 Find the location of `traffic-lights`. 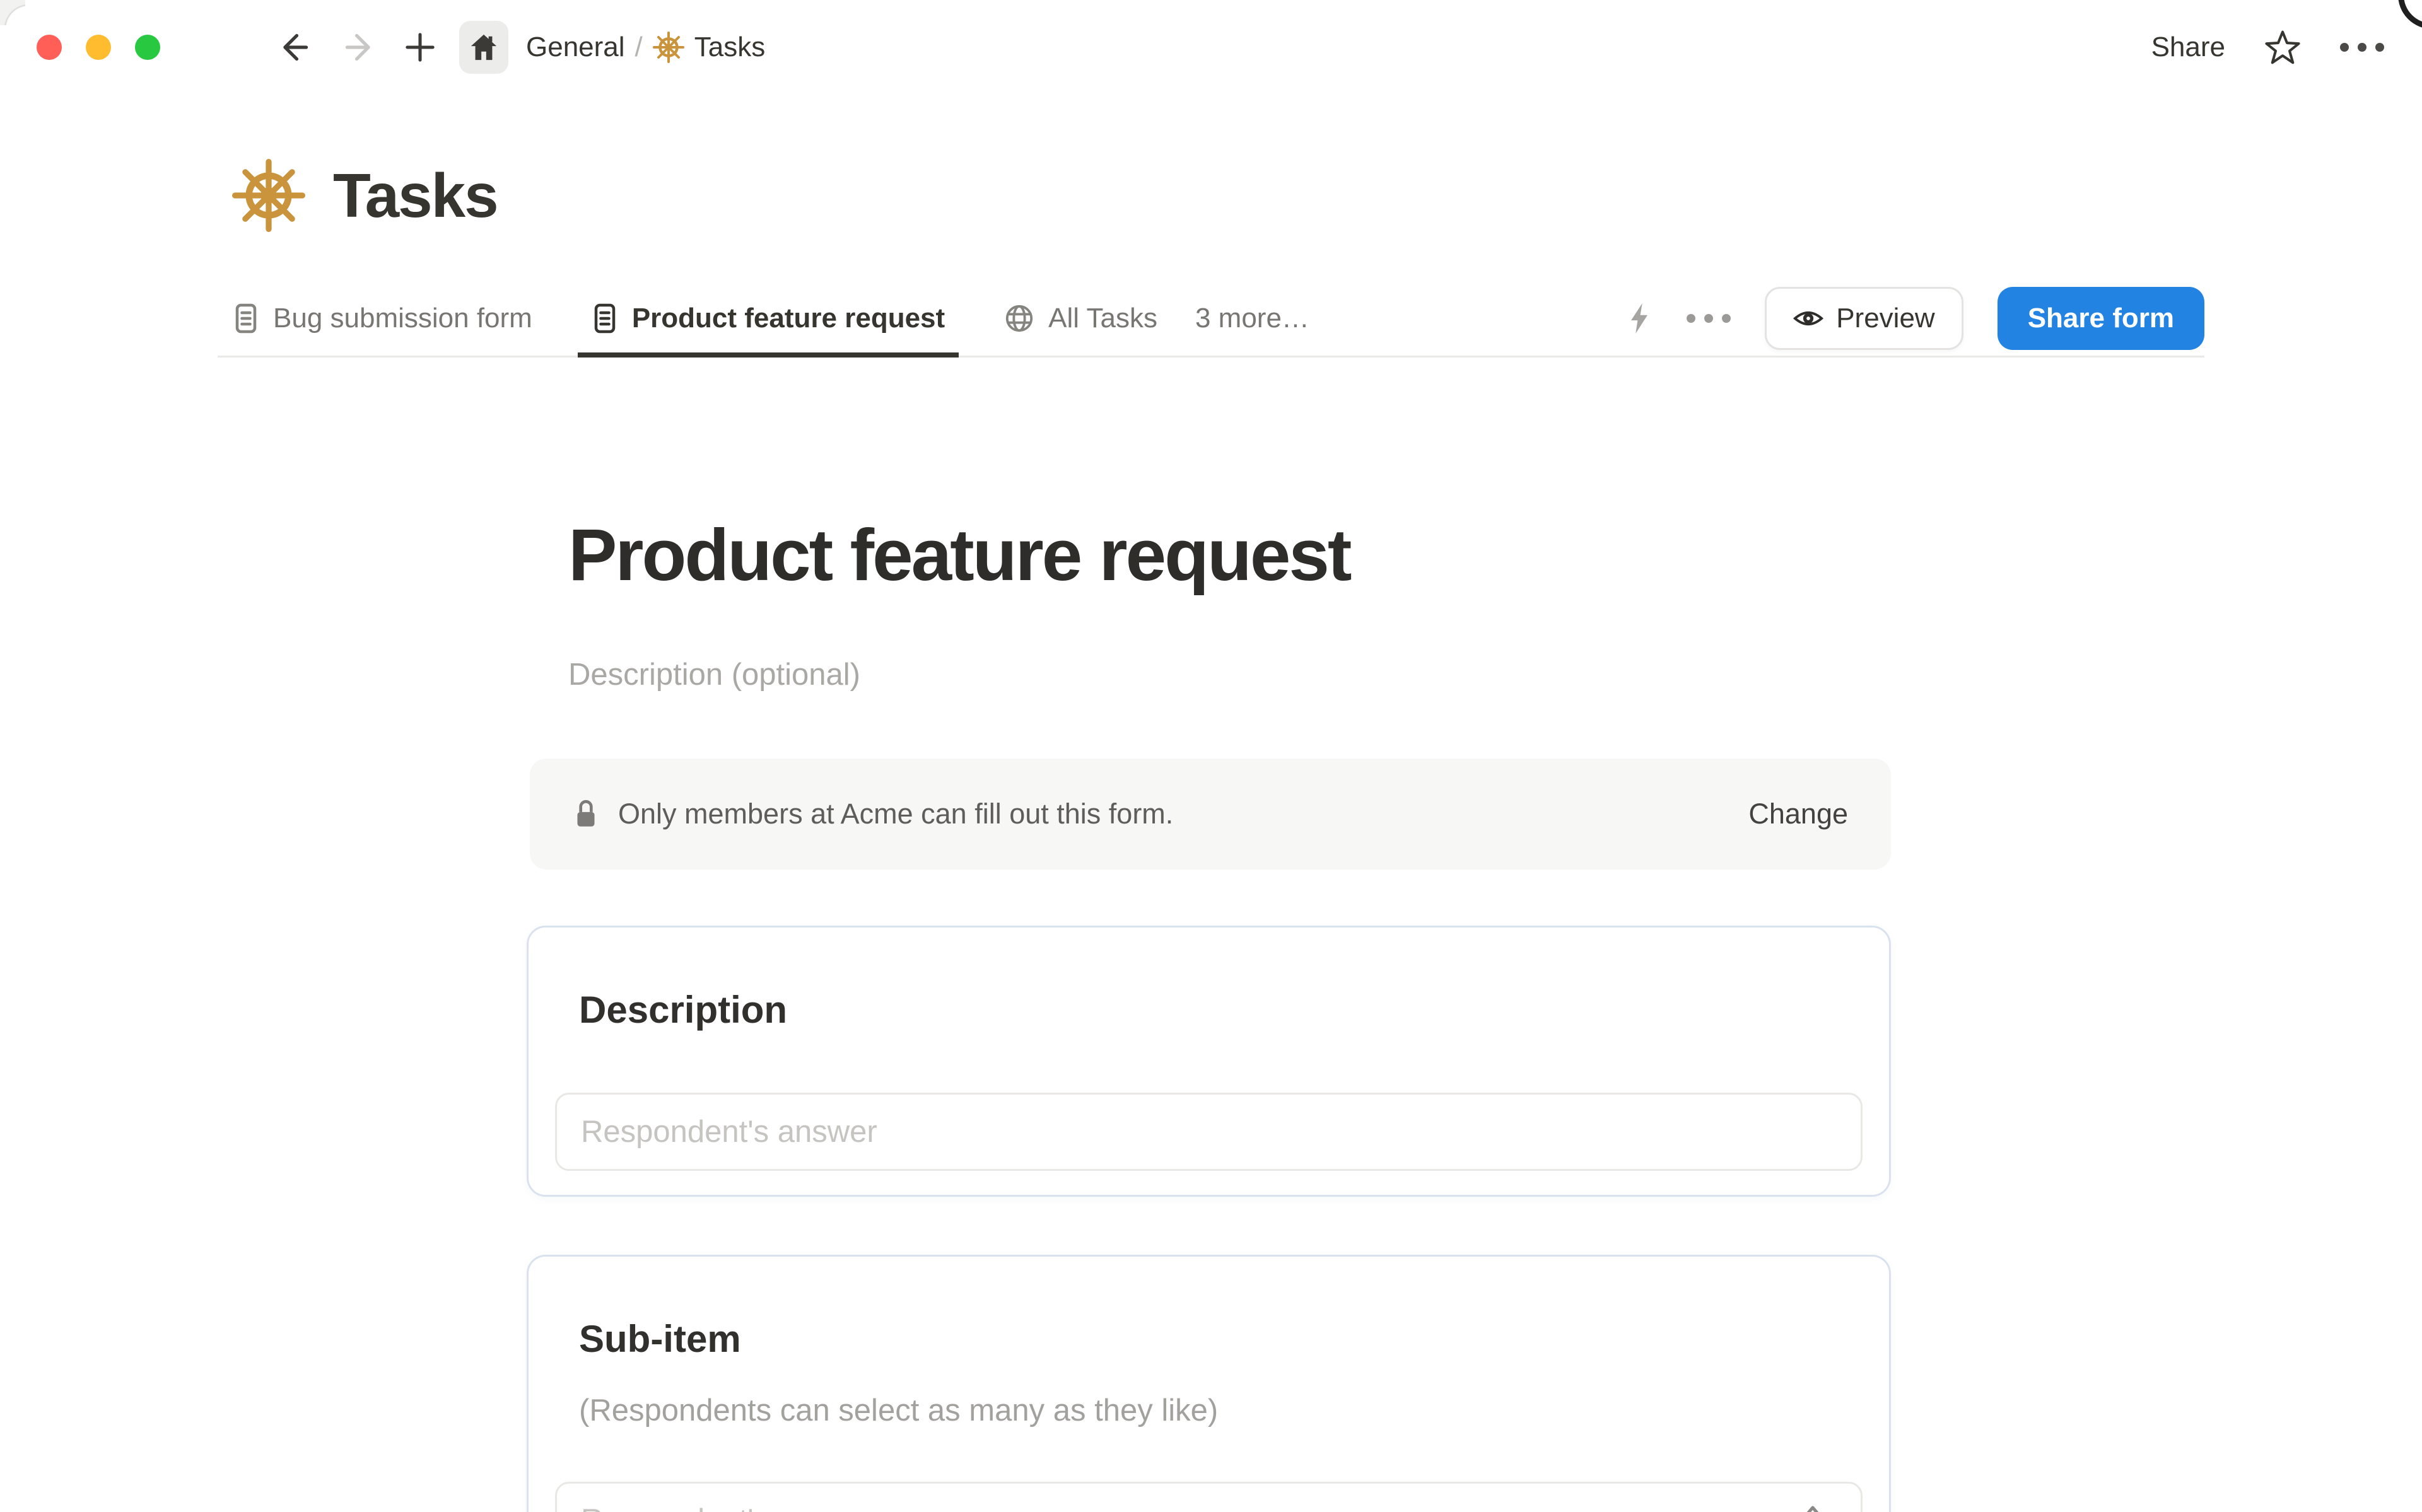

traffic-lights is located at coordinates (98, 48).